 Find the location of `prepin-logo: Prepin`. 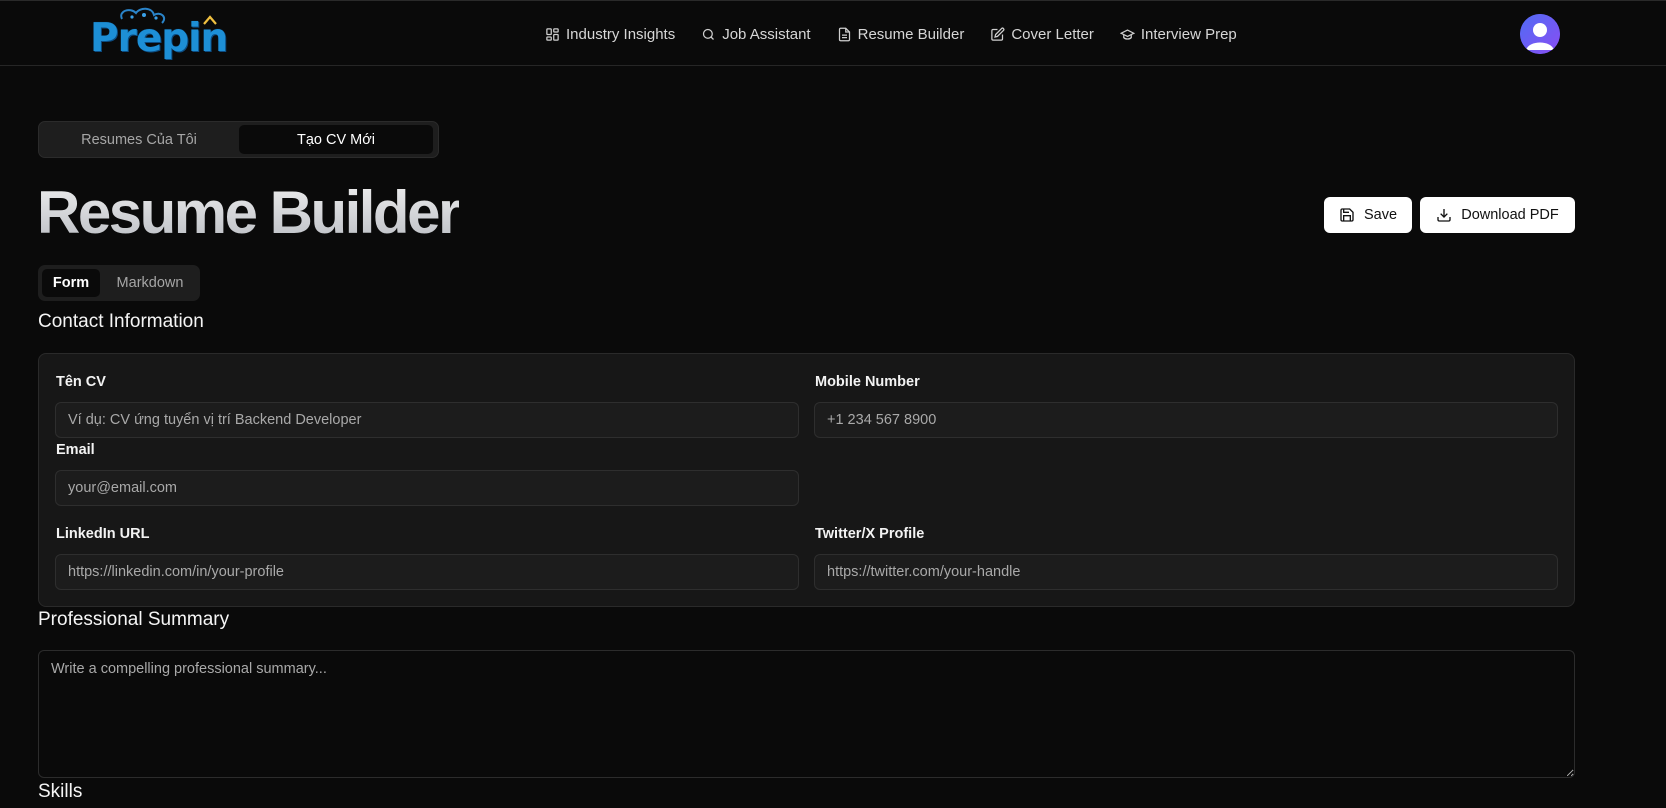

prepin-logo: Prepin is located at coordinates (160, 34).